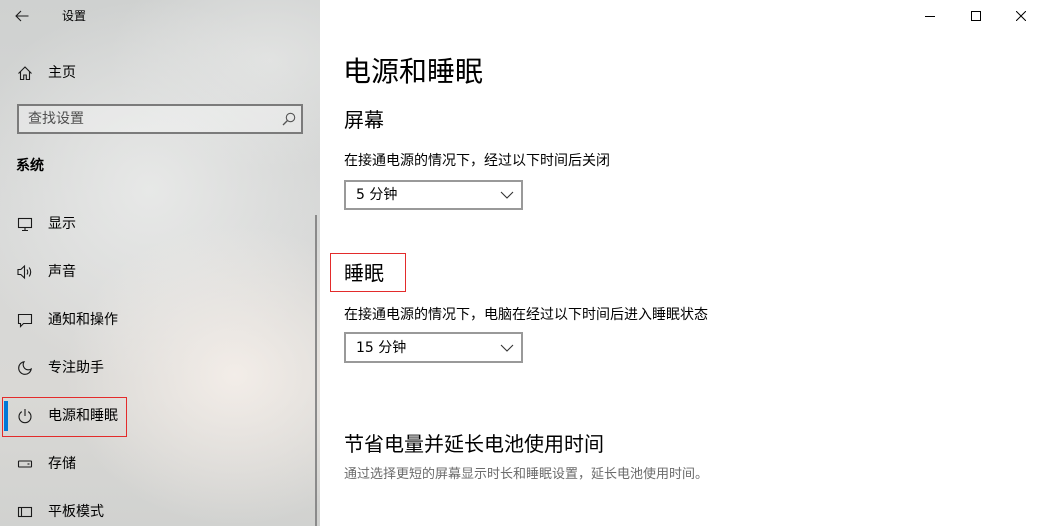 The image size is (1045, 526). Describe the element at coordinates (76, 512) in the screenshot. I see `sidebar-item-label: 平板模式` at that location.